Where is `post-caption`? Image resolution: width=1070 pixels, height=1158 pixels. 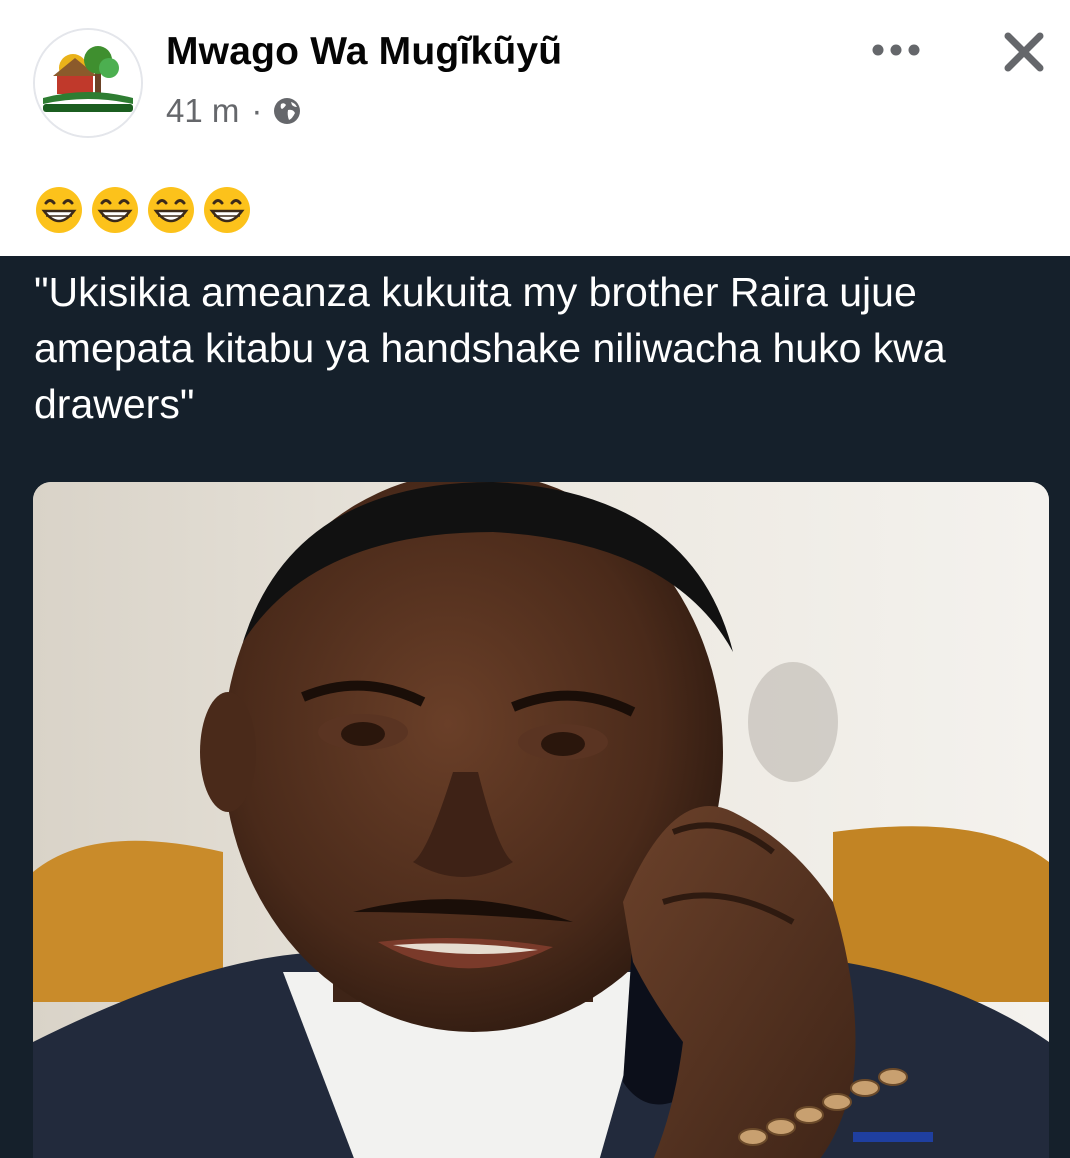
post-caption is located at coordinates (146, 207).